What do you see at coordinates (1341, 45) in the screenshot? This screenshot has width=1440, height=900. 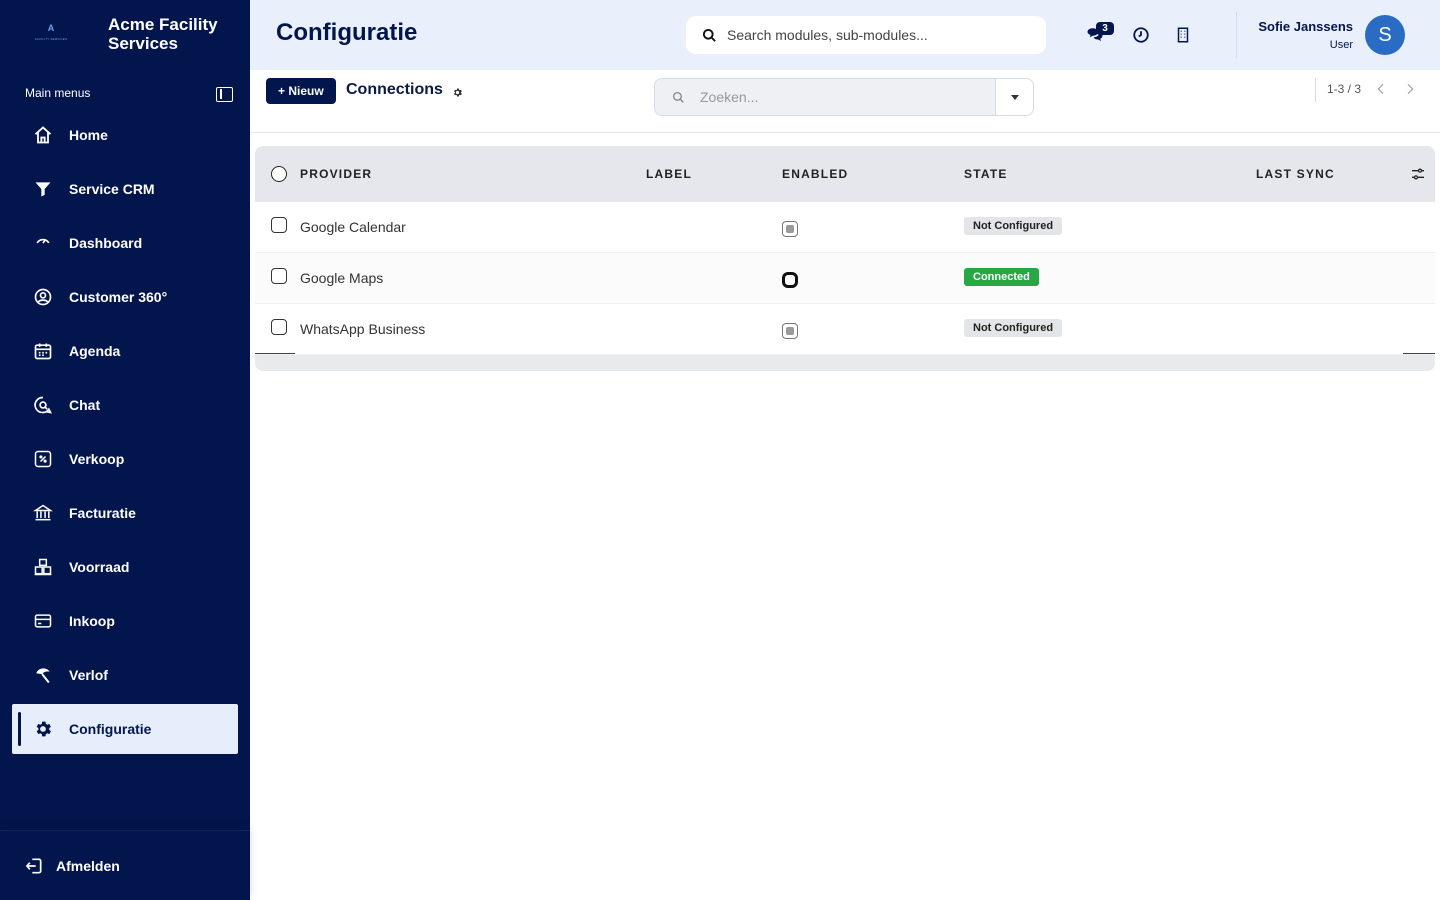 I see `user-role: User` at bounding box center [1341, 45].